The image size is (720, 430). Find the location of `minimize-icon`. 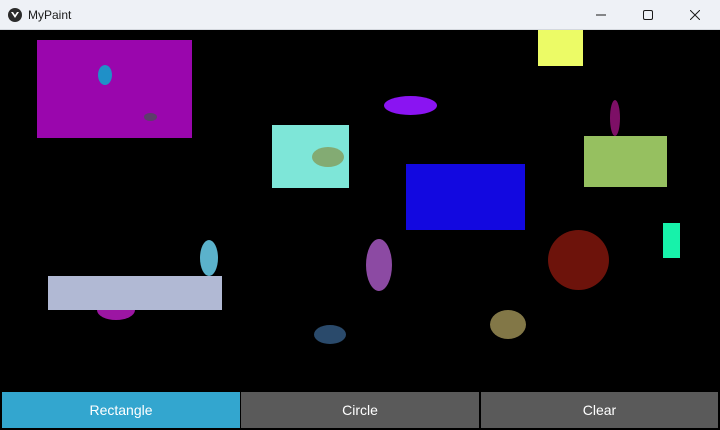

minimize-icon is located at coordinates (601, 14).